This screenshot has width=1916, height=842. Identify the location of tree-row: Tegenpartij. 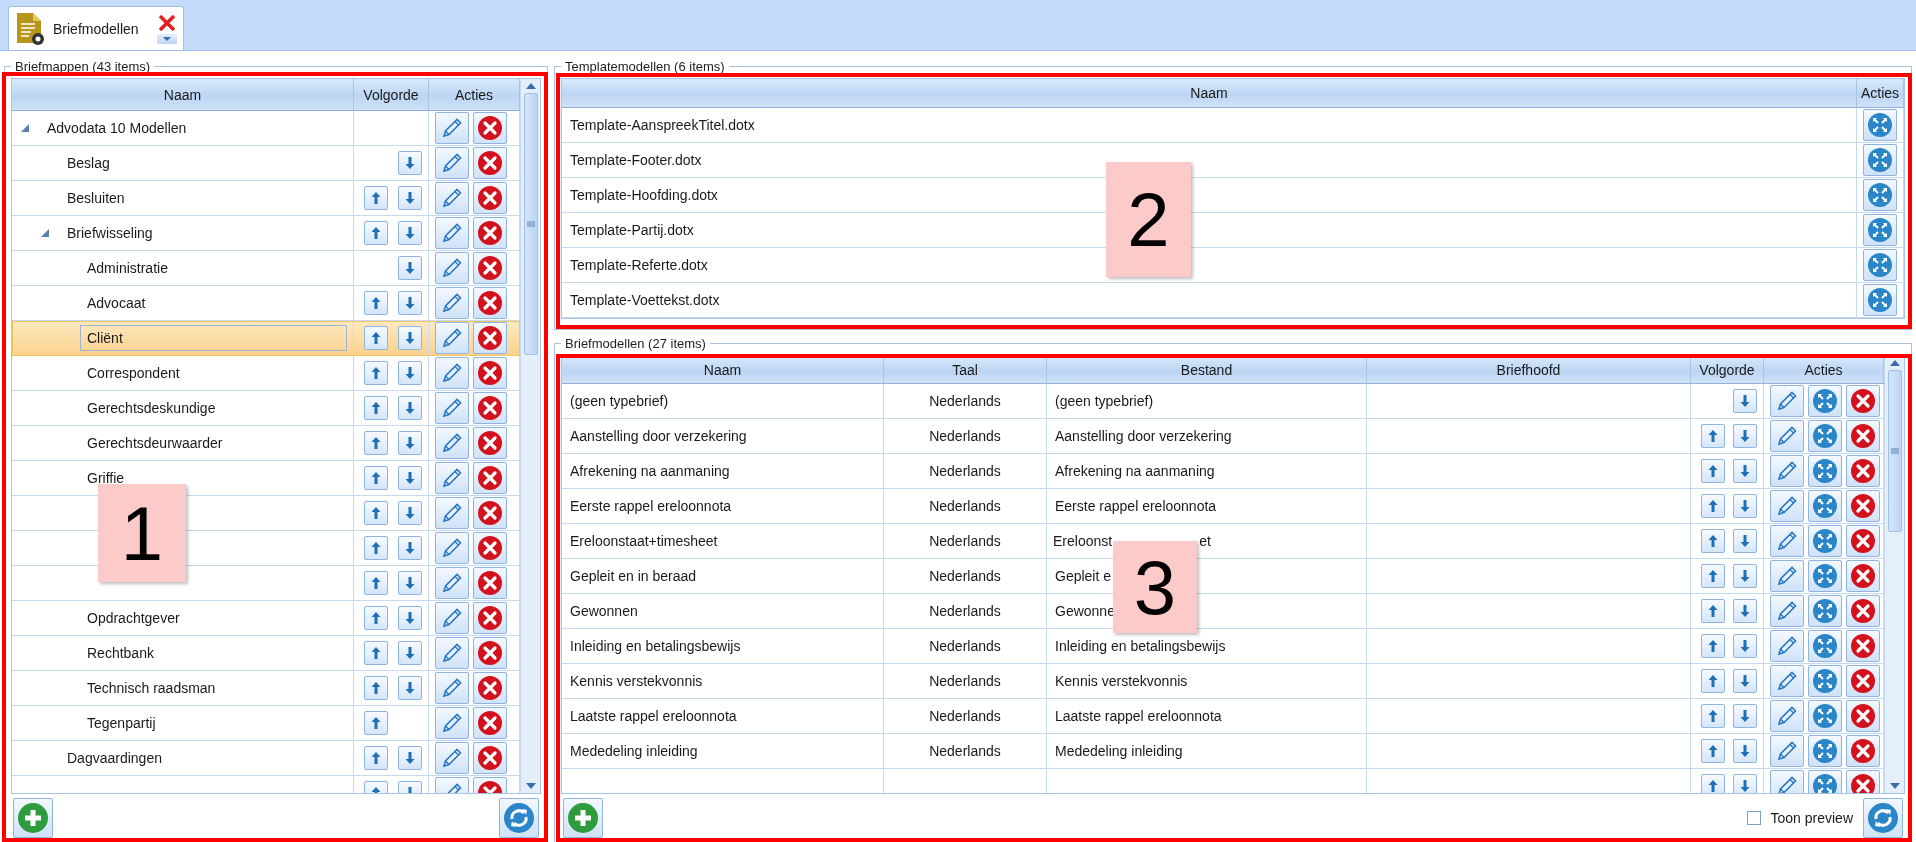
(266, 723).